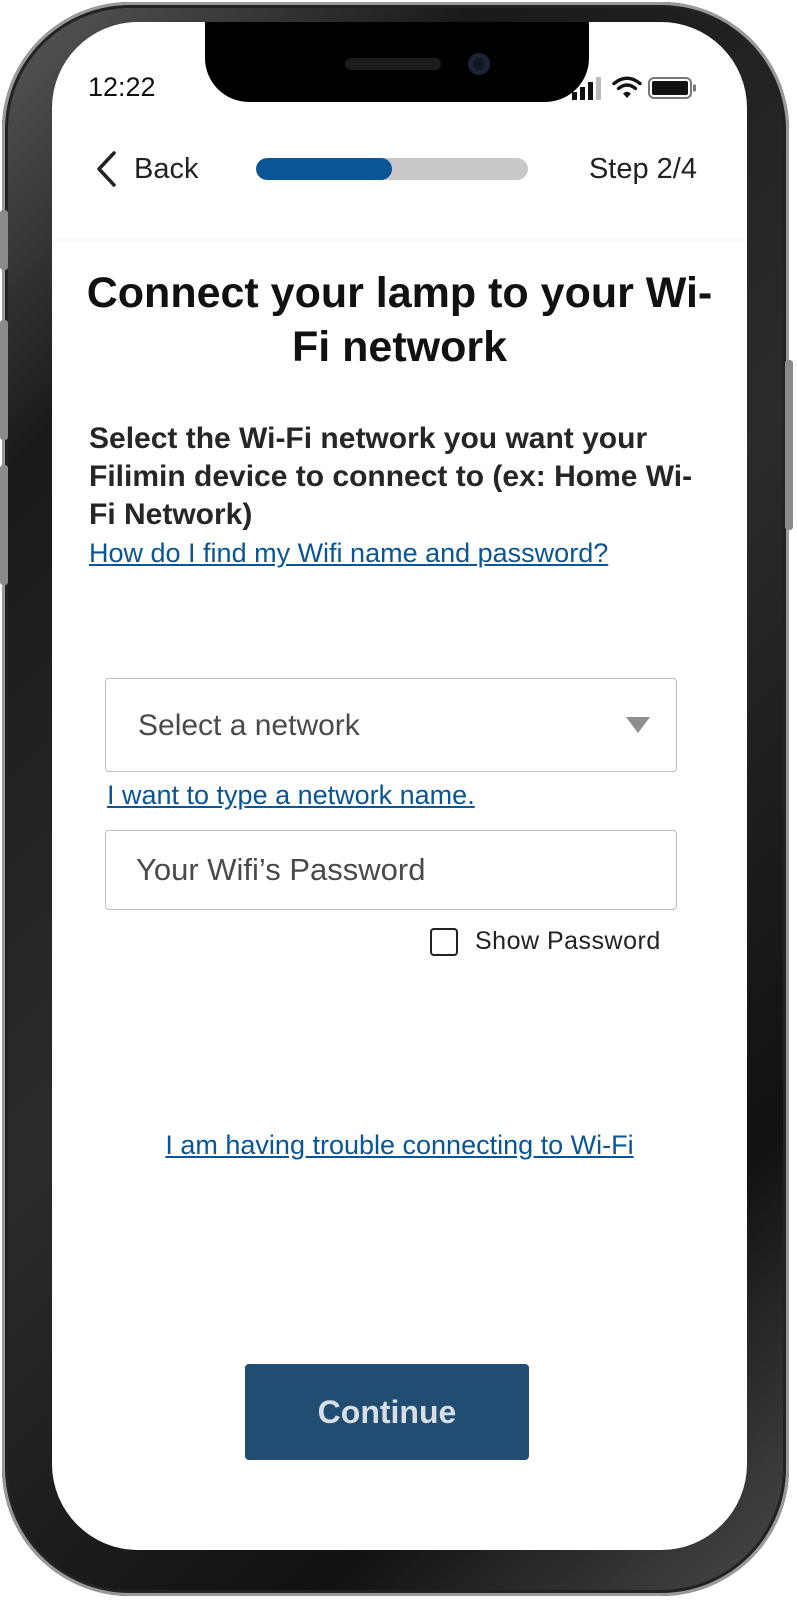 This screenshot has width=797, height=1600. What do you see at coordinates (391, 870) in the screenshot?
I see `wifi-password-input` at bounding box center [391, 870].